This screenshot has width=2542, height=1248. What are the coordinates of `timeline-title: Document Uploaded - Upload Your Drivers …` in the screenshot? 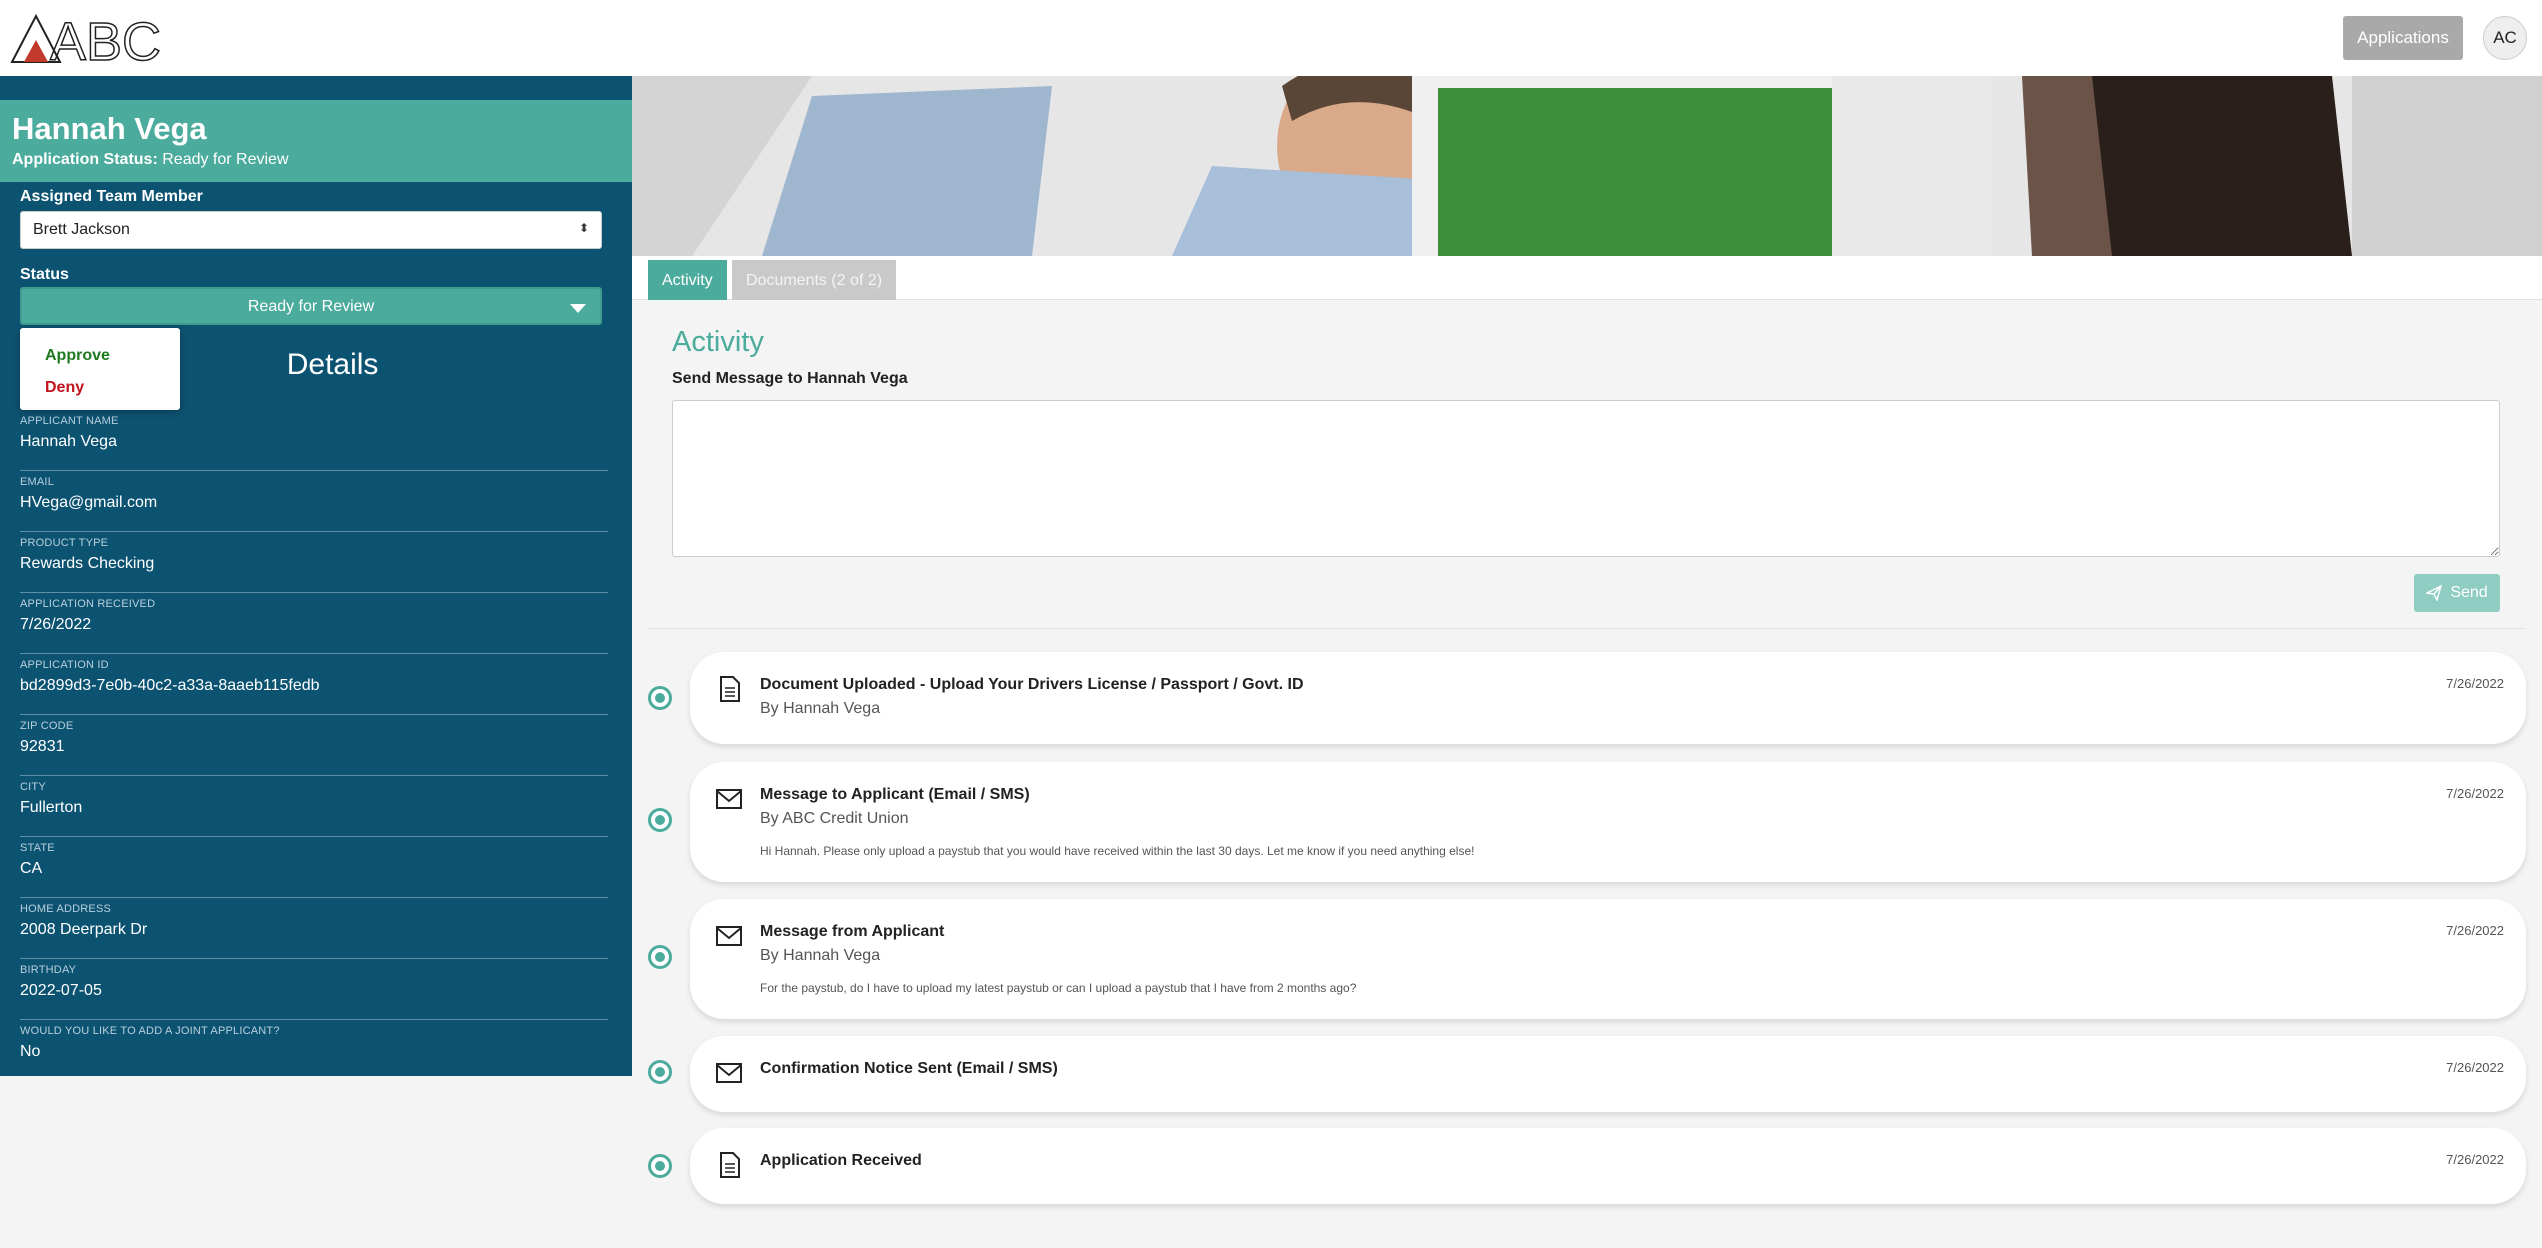 It's located at (1032, 684).